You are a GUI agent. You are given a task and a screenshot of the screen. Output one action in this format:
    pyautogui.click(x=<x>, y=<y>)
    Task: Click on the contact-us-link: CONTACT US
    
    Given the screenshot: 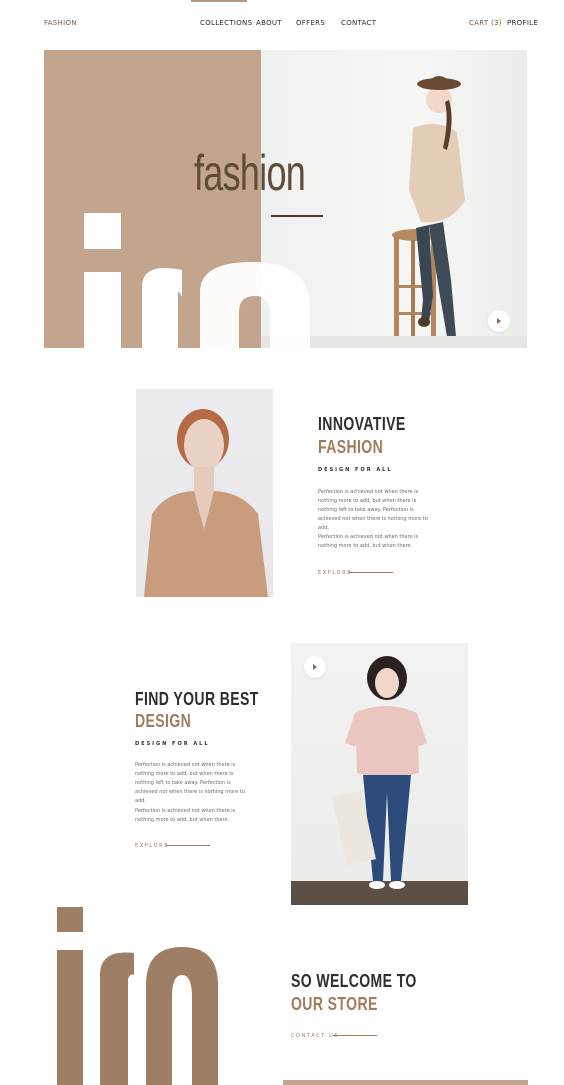 What is the action you would take?
    pyautogui.click(x=315, y=1036)
    